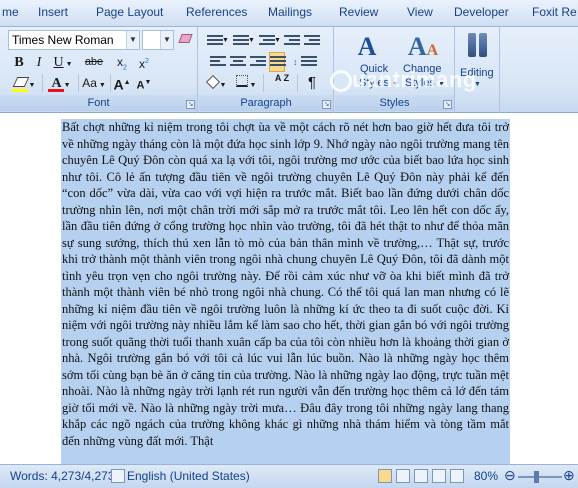 This screenshot has width=578, height=488. Describe the element at coordinates (25, 83) in the screenshot. I see `text-highlight-button: ▼` at that location.